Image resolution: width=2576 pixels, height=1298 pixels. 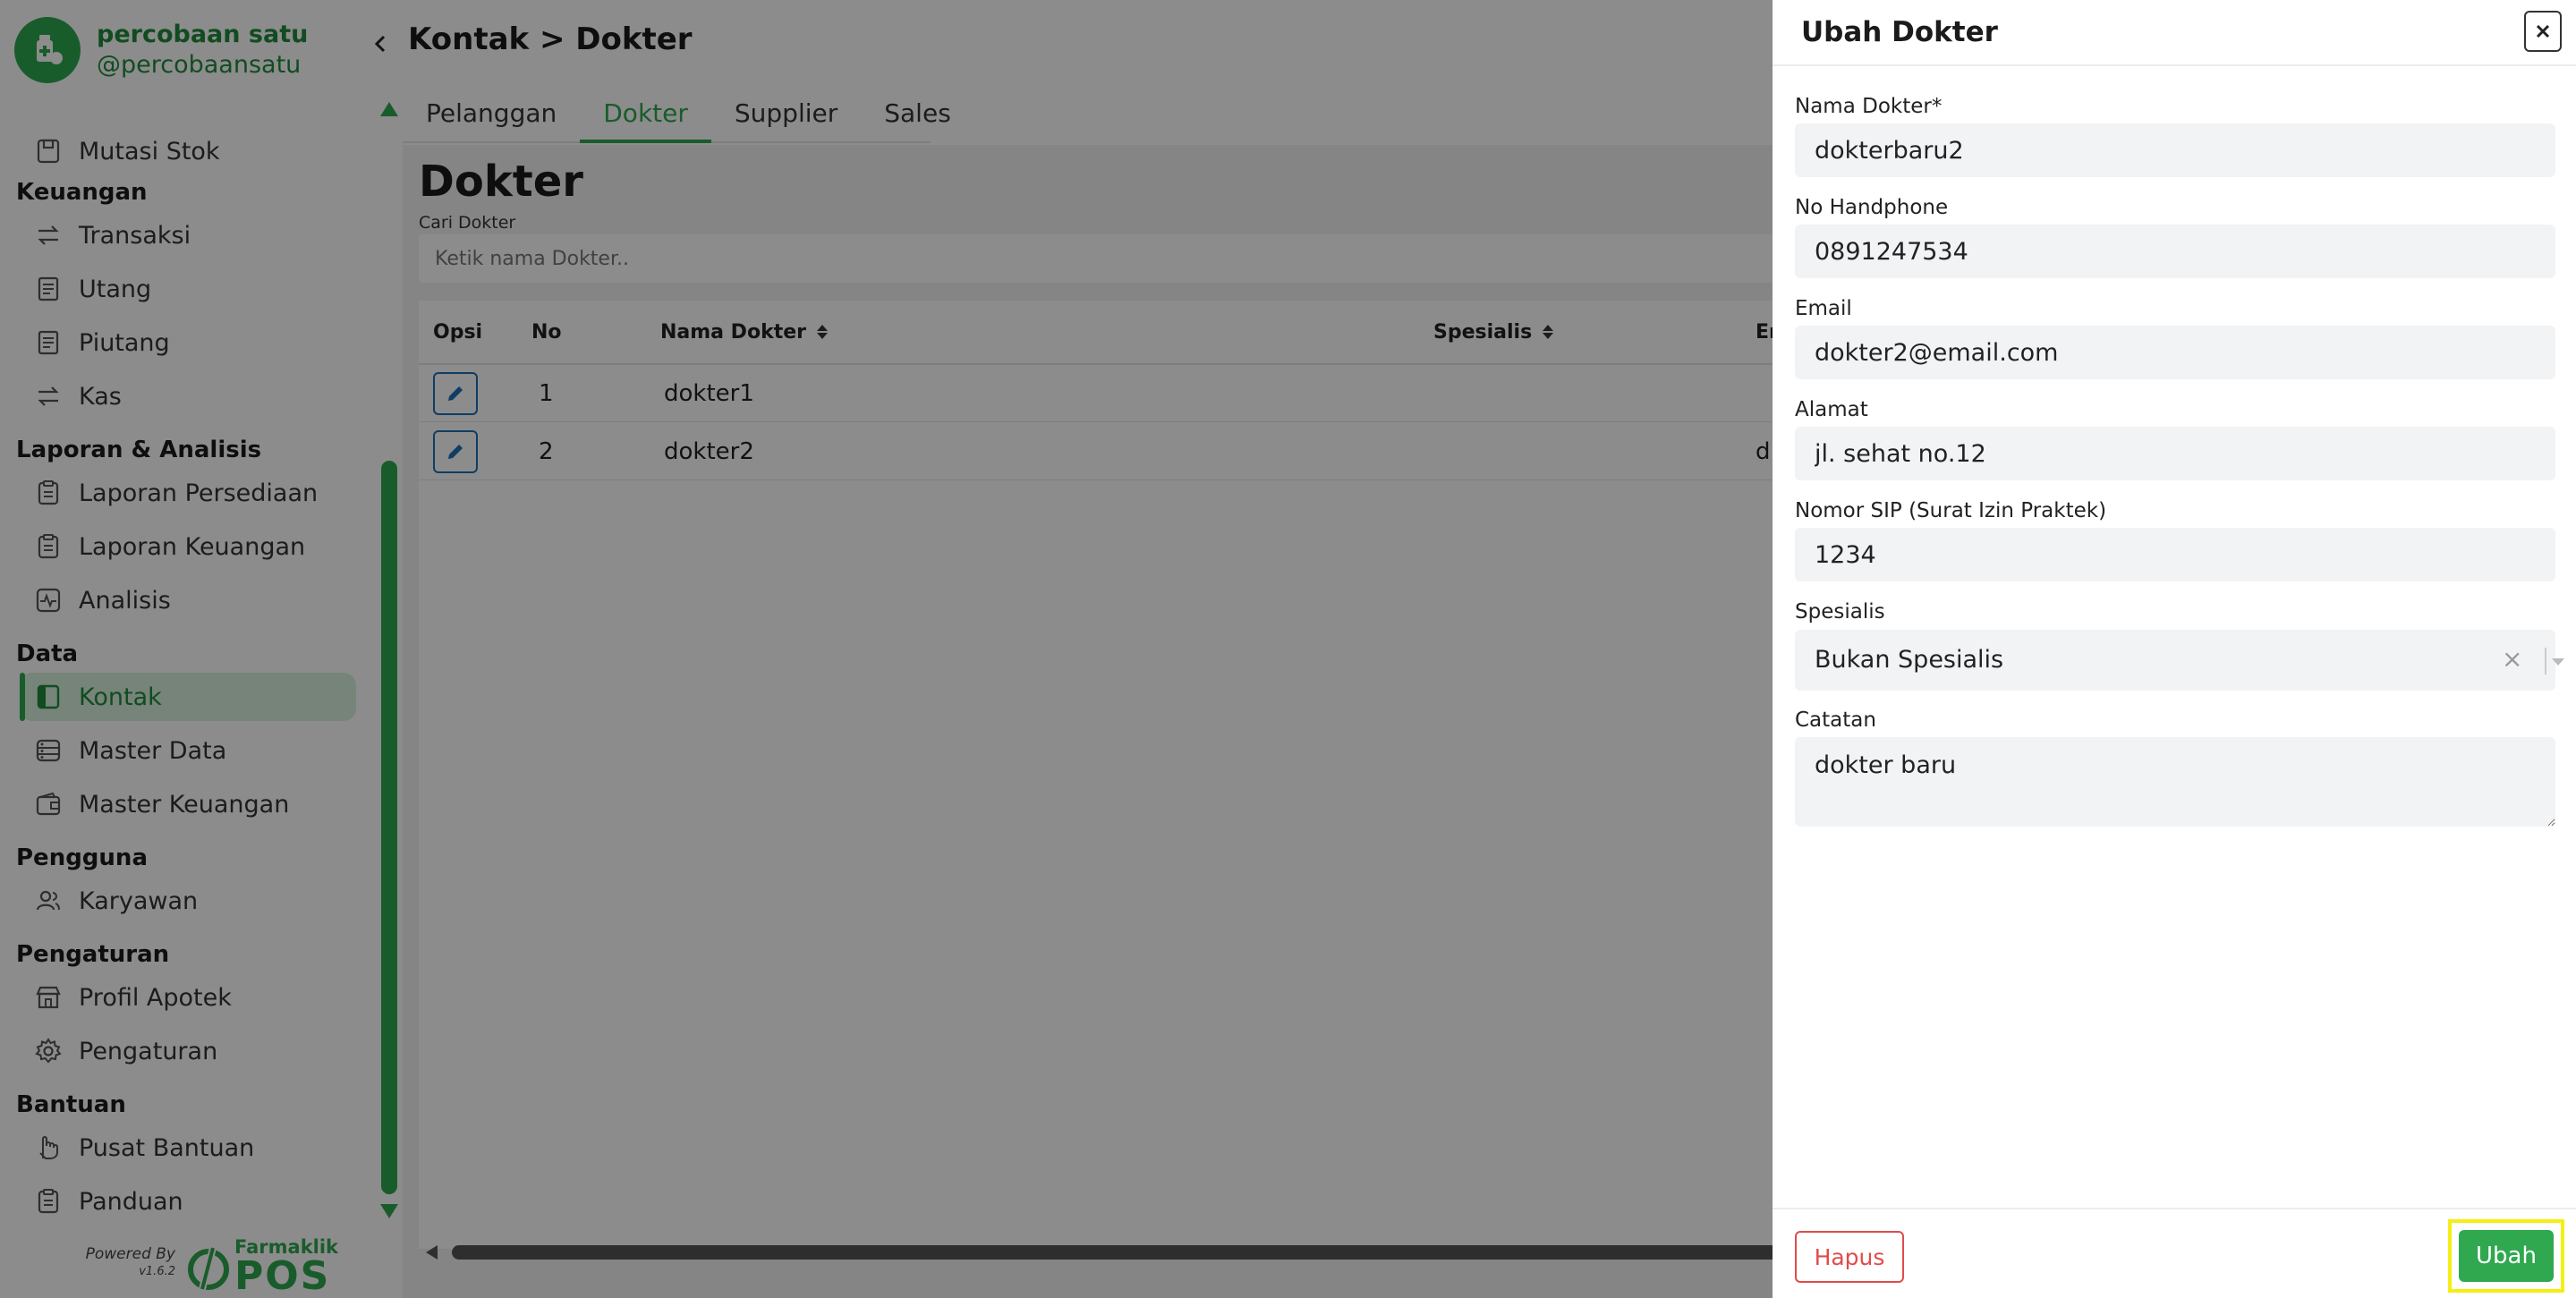 What do you see at coordinates (2175, 353) in the screenshot?
I see `email-input` at bounding box center [2175, 353].